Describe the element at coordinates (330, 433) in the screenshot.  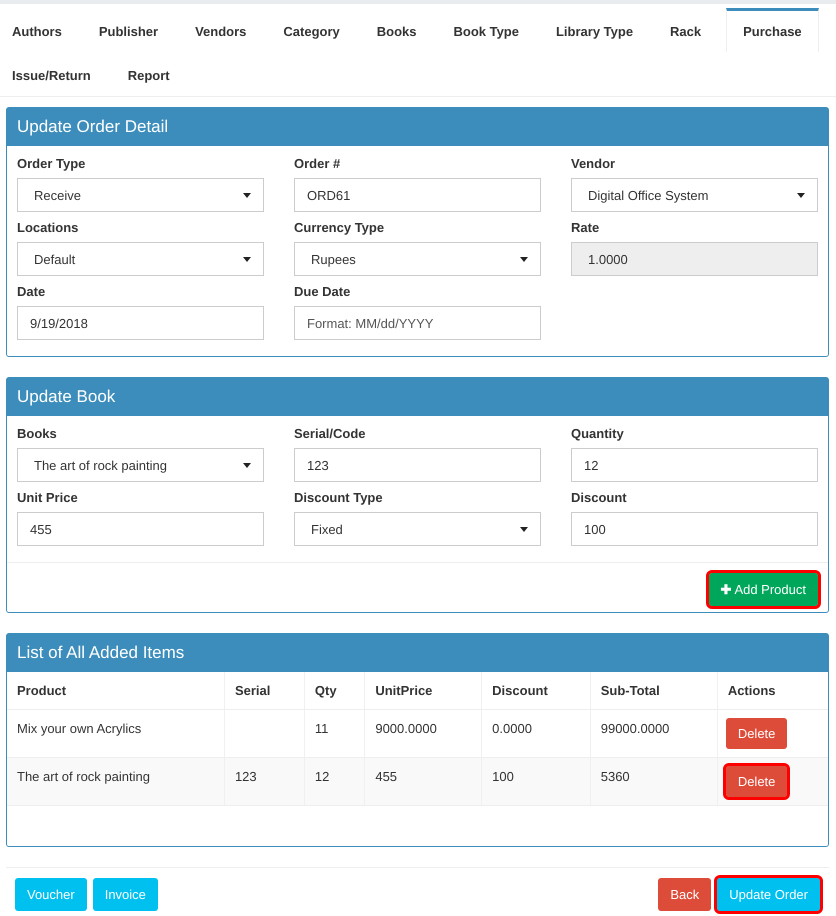
I see `field-label: Serial/Code` at that location.